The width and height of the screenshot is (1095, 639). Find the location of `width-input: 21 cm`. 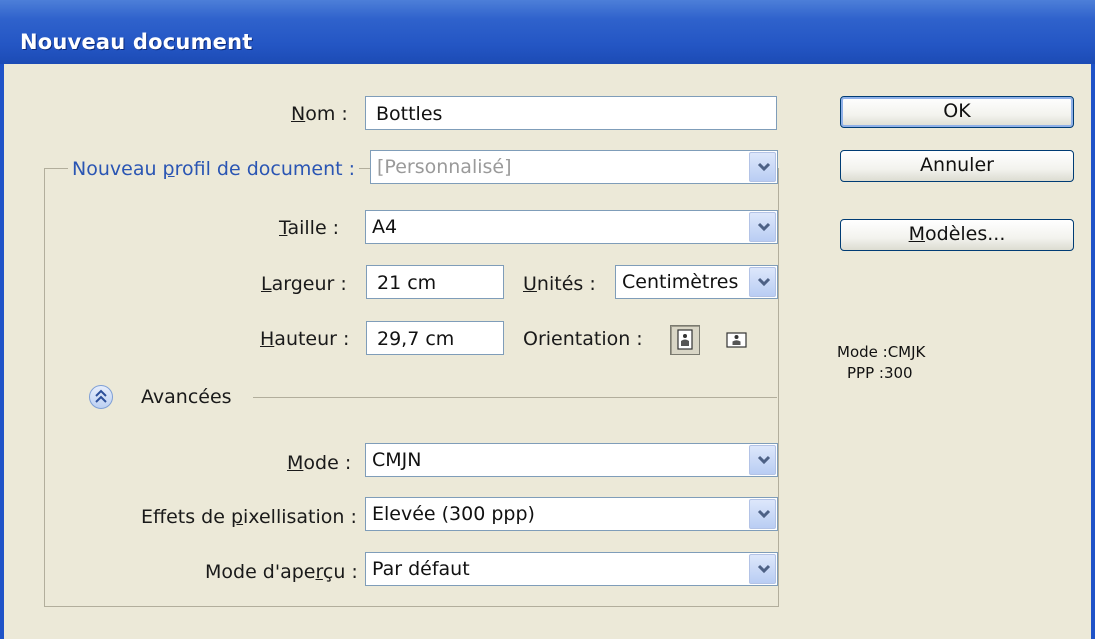

width-input: 21 cm is located at coordinates (435, 282).